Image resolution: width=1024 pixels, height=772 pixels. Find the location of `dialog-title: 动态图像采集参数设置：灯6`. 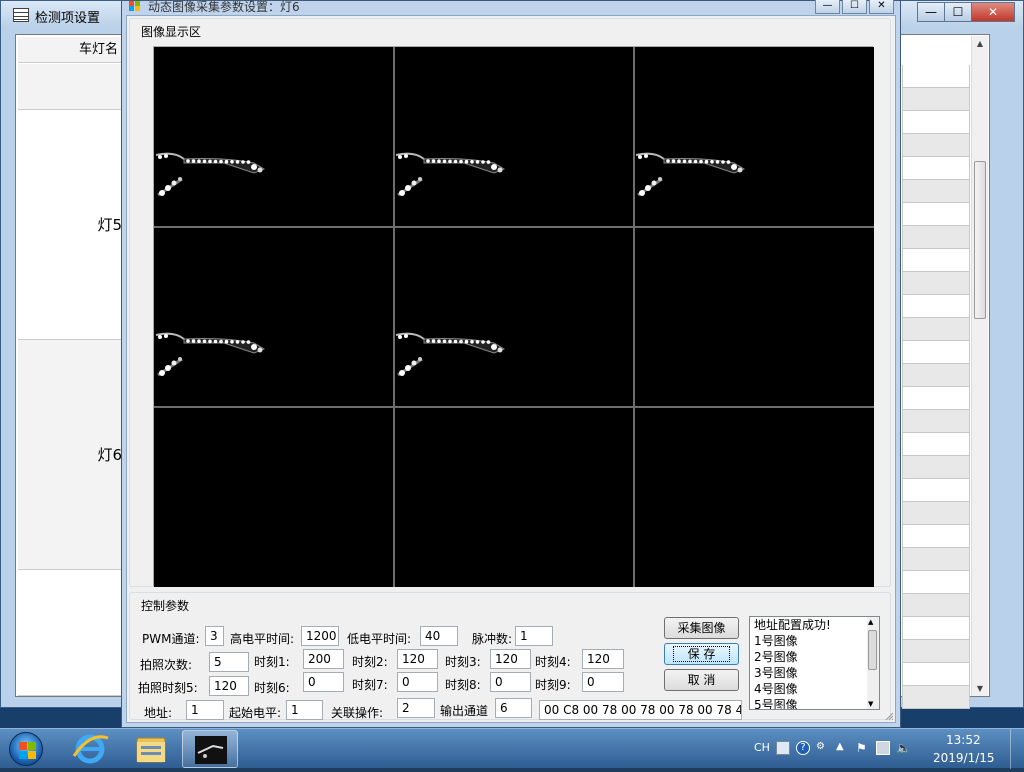

dialog-title: 动态图像采集参数设置：灯6 is located at coordinates (224, 7).